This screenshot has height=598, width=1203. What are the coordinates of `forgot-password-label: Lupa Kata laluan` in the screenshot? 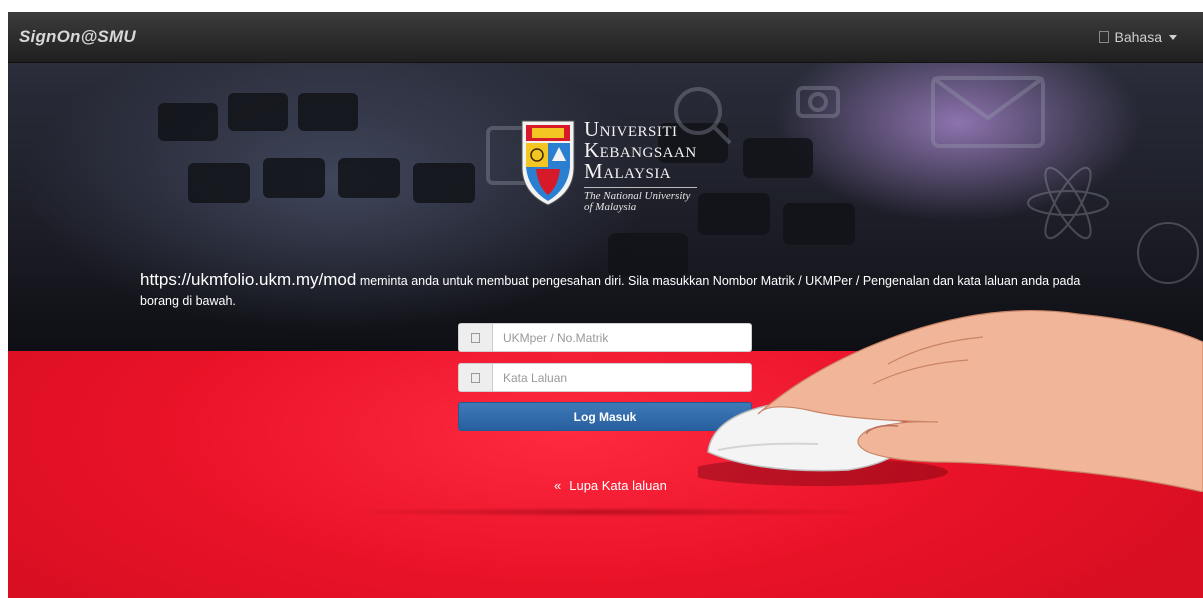 It's located at (618, 485).